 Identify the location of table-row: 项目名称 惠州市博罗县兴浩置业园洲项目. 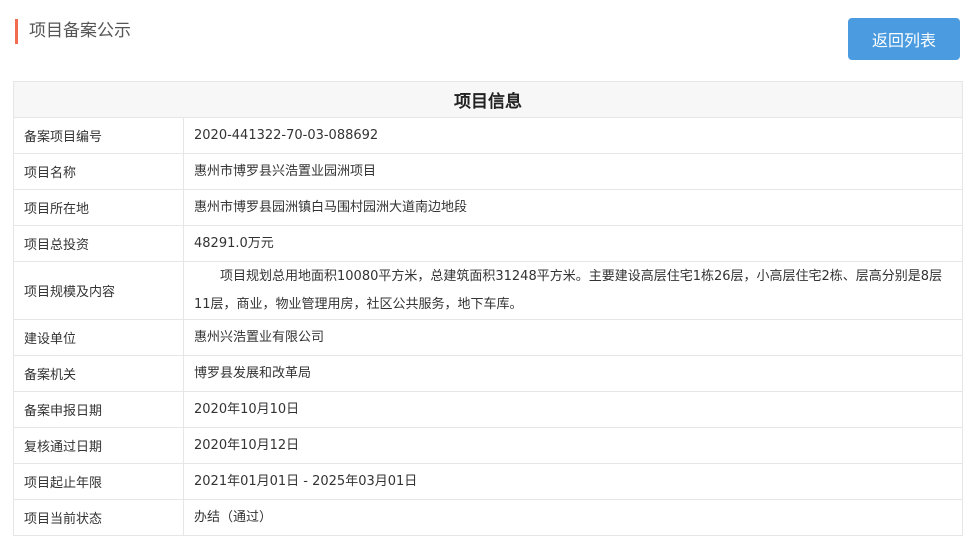
(488, 171).